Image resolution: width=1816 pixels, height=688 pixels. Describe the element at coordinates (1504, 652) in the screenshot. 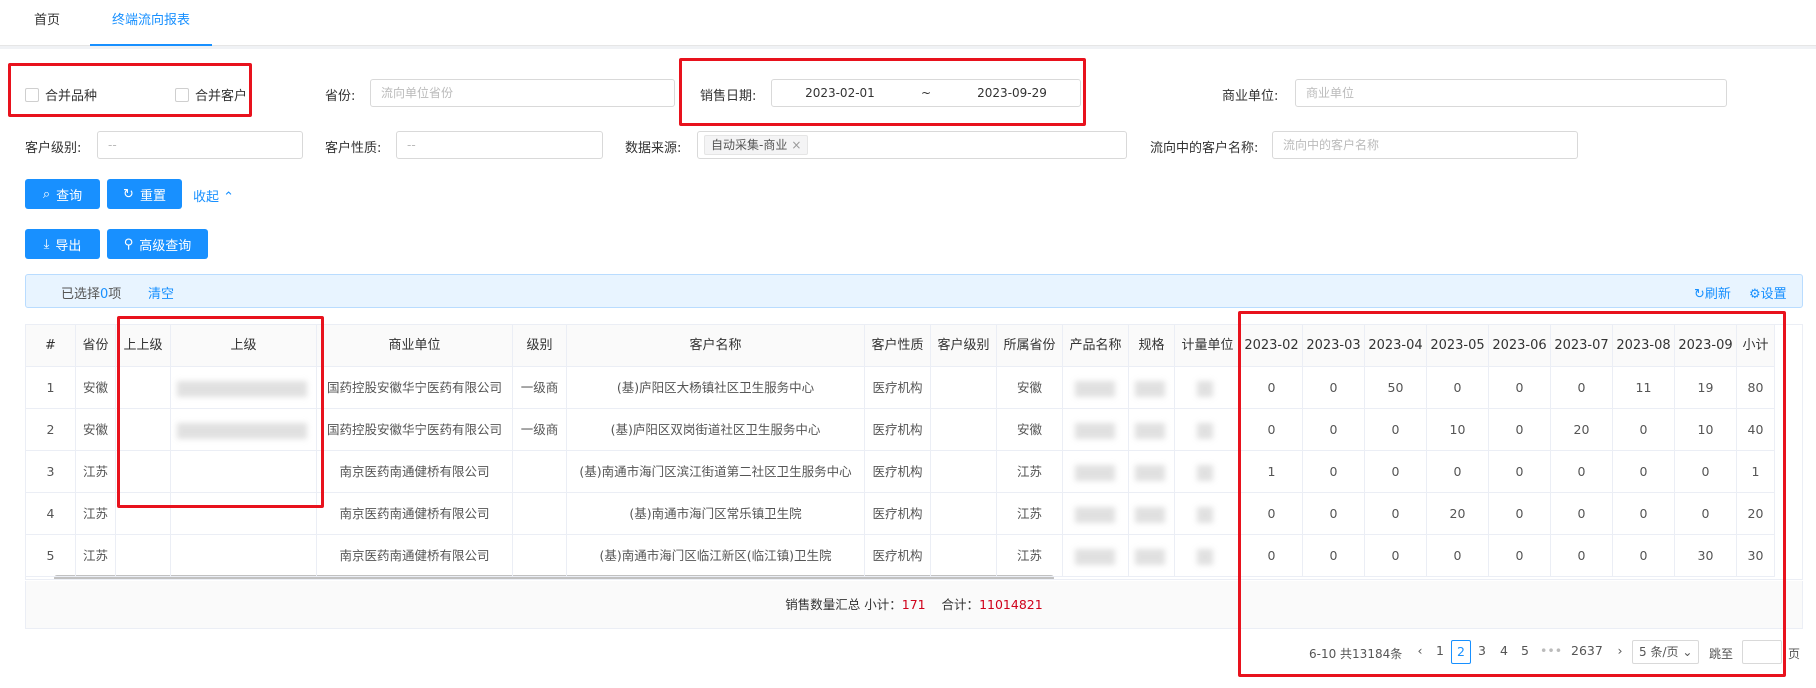

I see `page-4: 4` at that location.